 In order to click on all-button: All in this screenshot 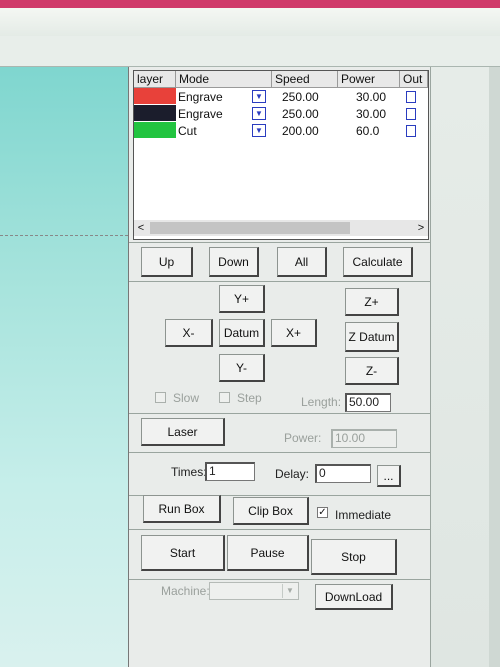, I will do `click(302, 262)`.